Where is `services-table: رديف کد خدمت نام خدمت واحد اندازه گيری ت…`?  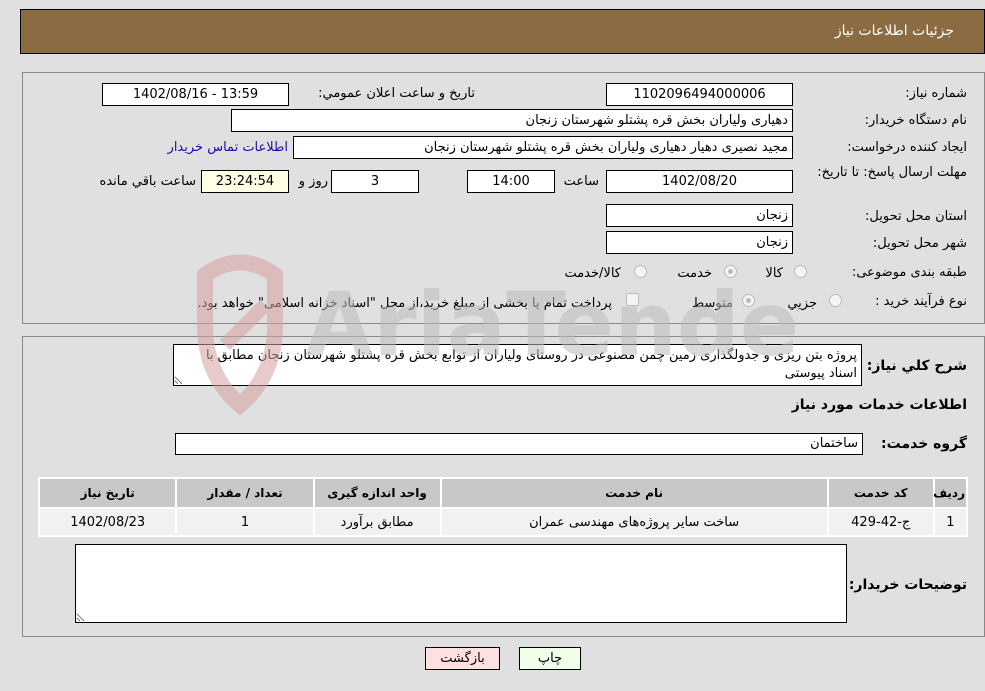 services-table: رديف کد خدمت نام خدمت واحد اندازه گيری ت… is located at coordinates (503, 507).